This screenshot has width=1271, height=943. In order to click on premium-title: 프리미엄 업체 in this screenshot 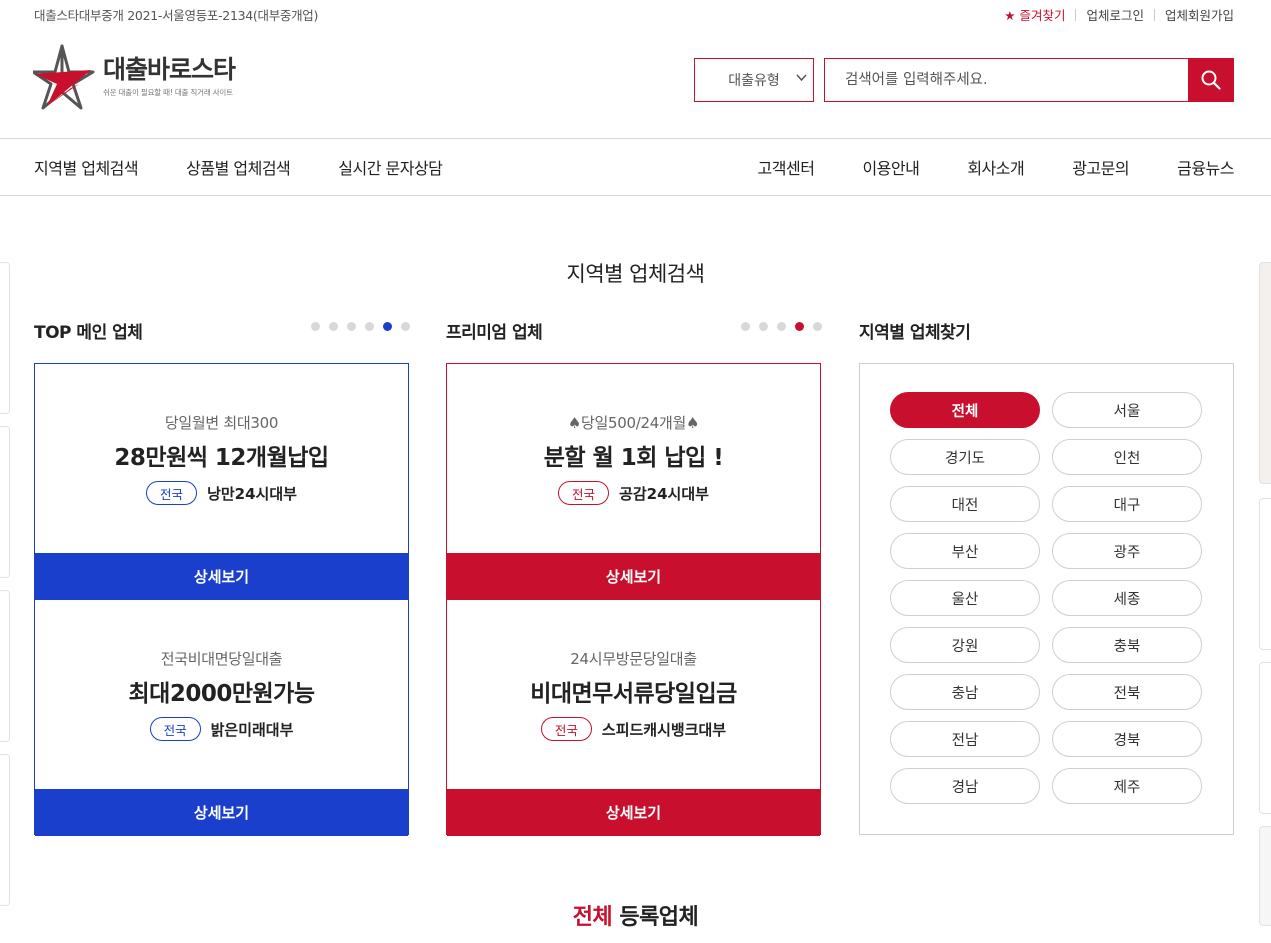, I will do `click(494, 333)`.